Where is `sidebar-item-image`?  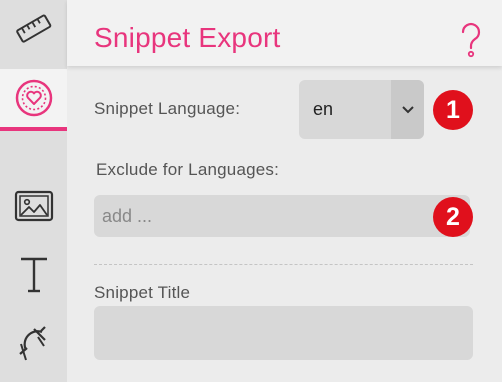
sidebar-item-image is located at coordinates (33, 206).